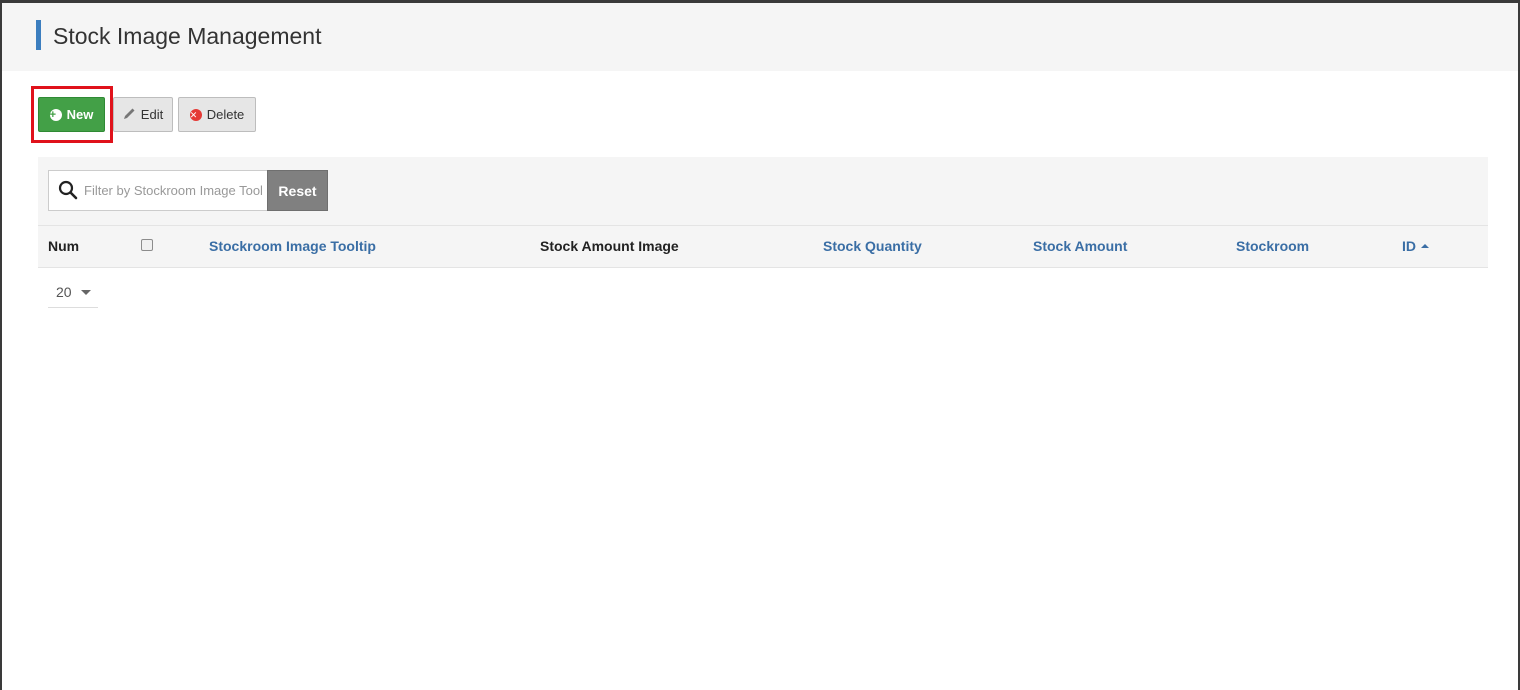 This screenshot has height=690, width=1520. Describe the element at coordinates (80, 114) in the screenshot. I see `new-button-label: New` at that location.